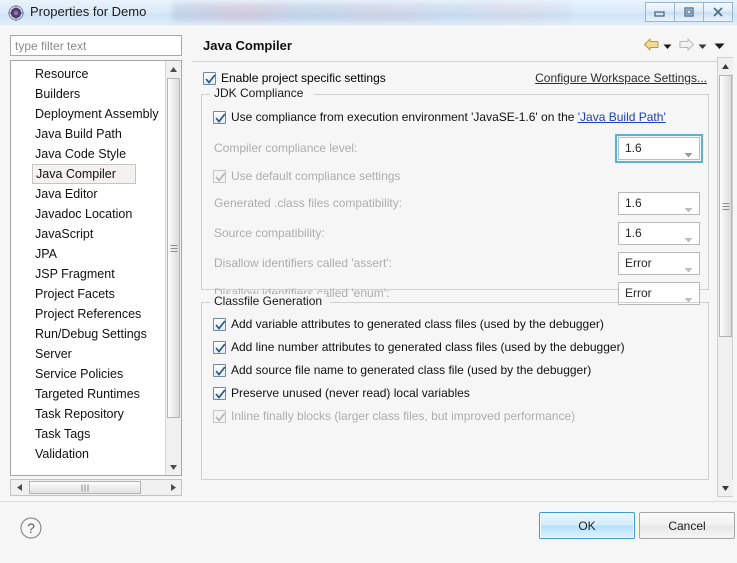 The height and width of the screenshot is (563, 737). I want to click on enable-project-specific-settings-label: Enable project specific settings, so click(303, 78).